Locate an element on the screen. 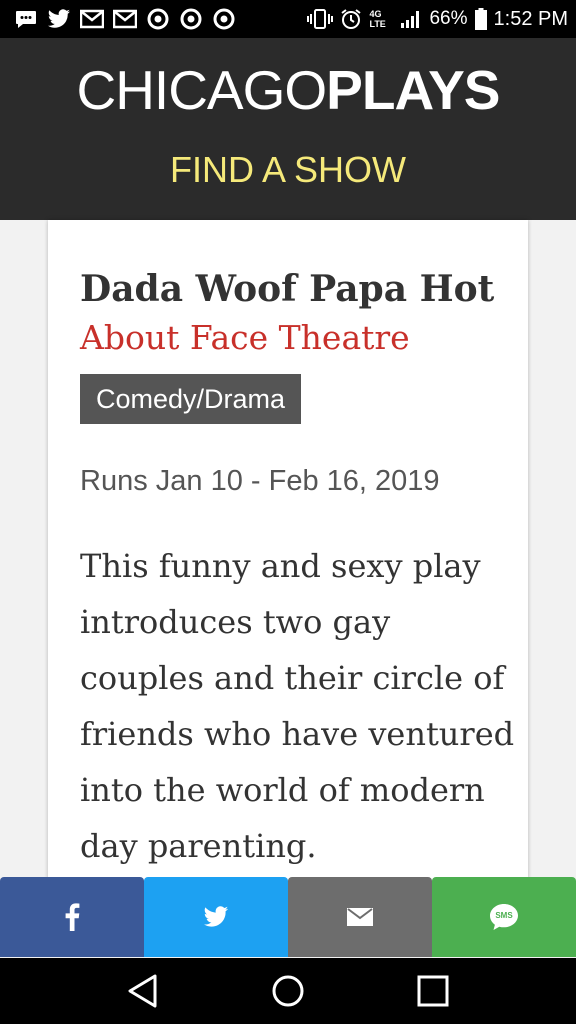 Image resolution: width=576 pixels, height=1024 pixels. android-navigation-bar is located at coordinates (288, 991).